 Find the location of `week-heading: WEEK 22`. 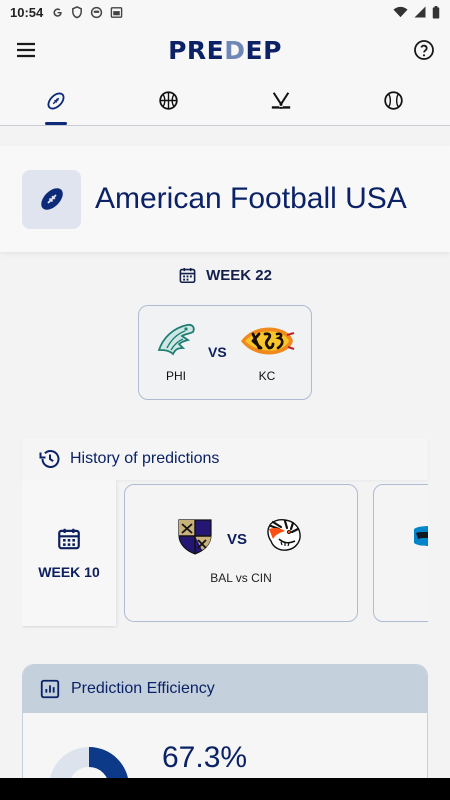

week-heading: WEEK 22 is located at coordinates (225, 275).